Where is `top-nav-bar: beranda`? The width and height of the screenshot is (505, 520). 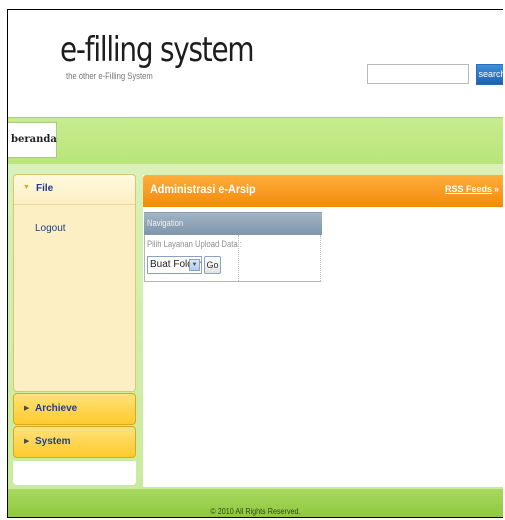 top-nav-bar: beranda is located at coordinates (255, 141).